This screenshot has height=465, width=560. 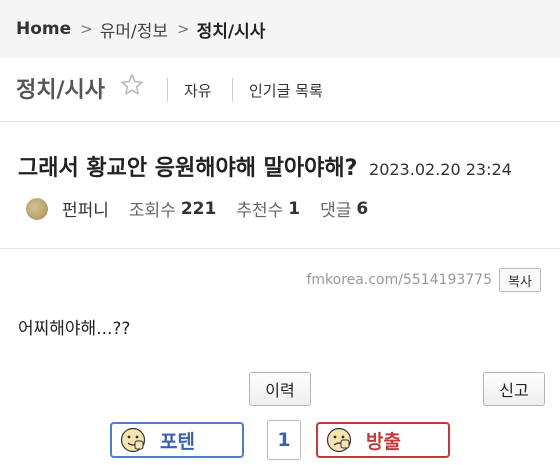 I want to click on comments-label: 댓글, so click(x=335, y=208).